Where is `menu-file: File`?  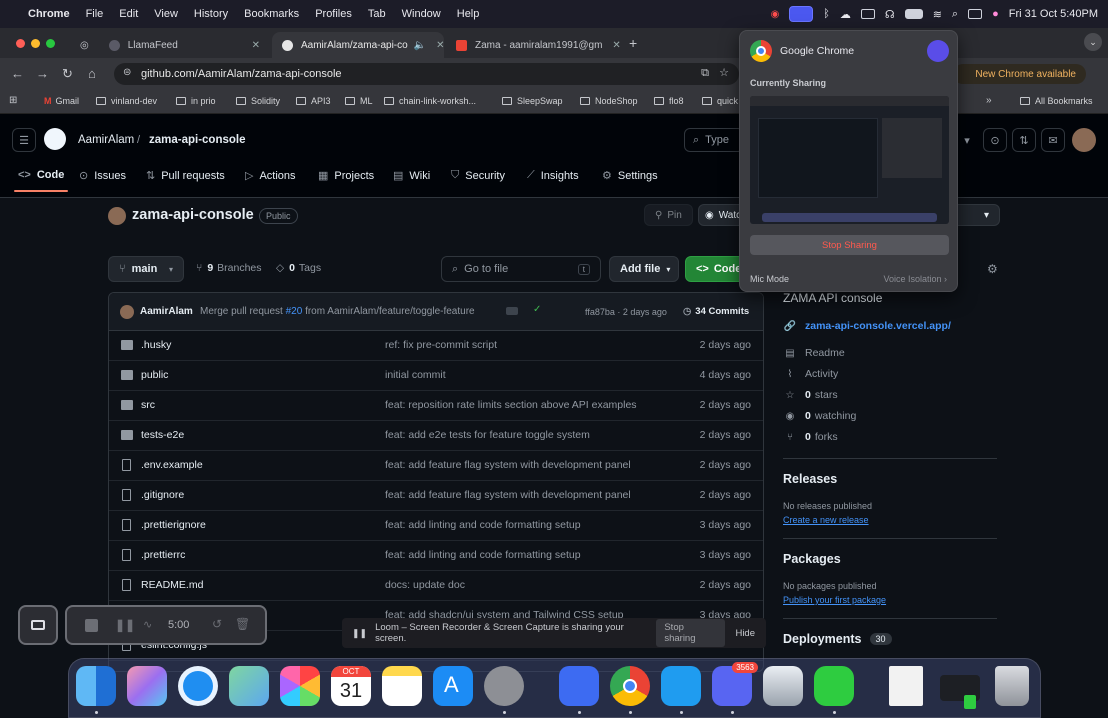 menu-file: File is located at coordinates (95, 14).